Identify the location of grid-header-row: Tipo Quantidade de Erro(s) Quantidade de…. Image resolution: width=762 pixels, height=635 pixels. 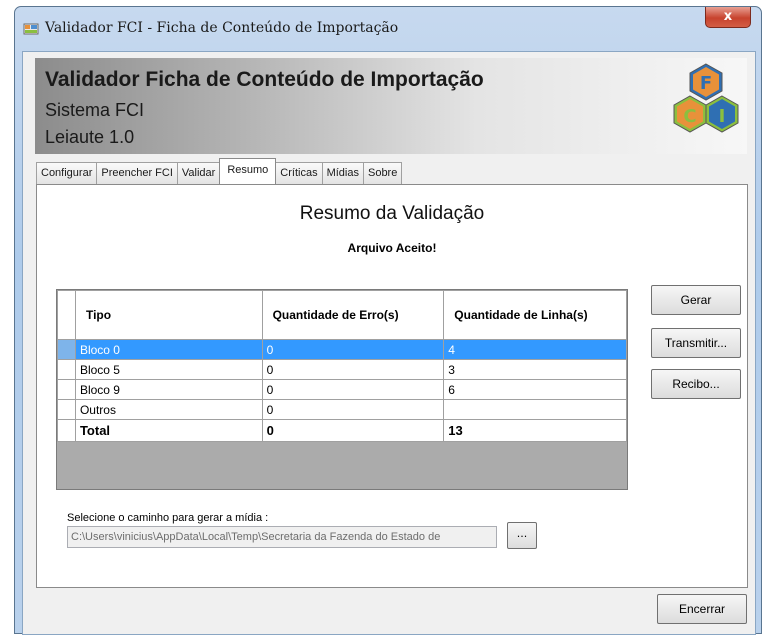
(342, 315).